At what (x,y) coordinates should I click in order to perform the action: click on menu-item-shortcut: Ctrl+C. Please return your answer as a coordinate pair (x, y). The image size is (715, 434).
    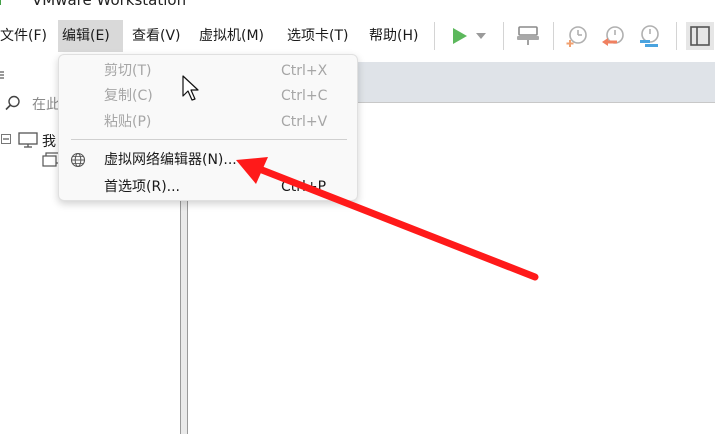
    Looking at the image, I should click on (304, 96).